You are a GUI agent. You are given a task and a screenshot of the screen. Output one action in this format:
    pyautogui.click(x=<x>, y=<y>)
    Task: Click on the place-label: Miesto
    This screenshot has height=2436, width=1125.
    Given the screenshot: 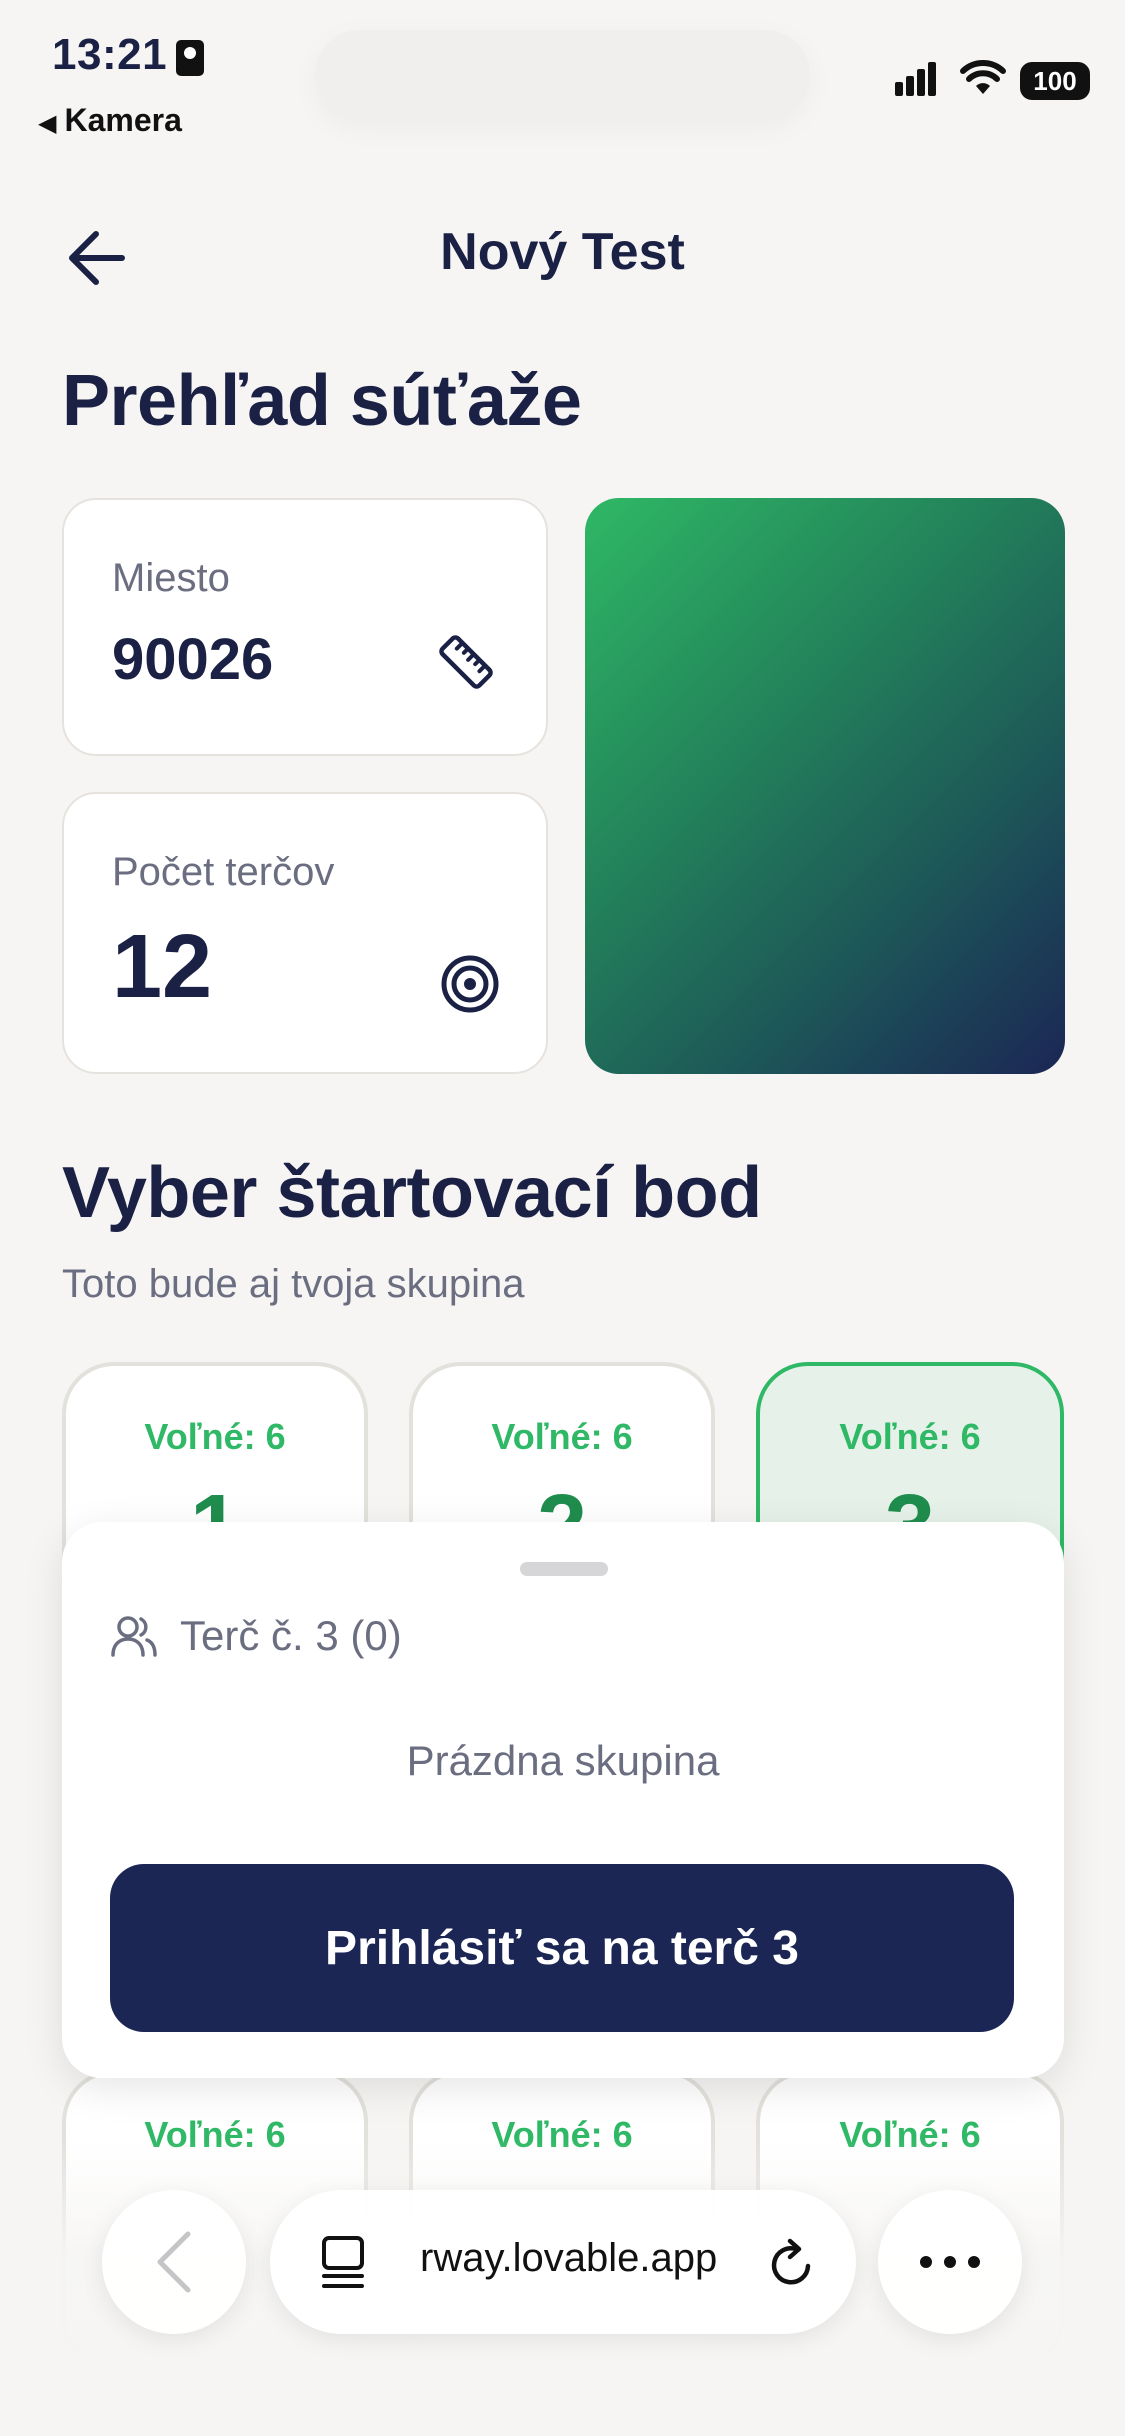 What is the action you would take?
    pyautogui.click(x=171, y=578)
    